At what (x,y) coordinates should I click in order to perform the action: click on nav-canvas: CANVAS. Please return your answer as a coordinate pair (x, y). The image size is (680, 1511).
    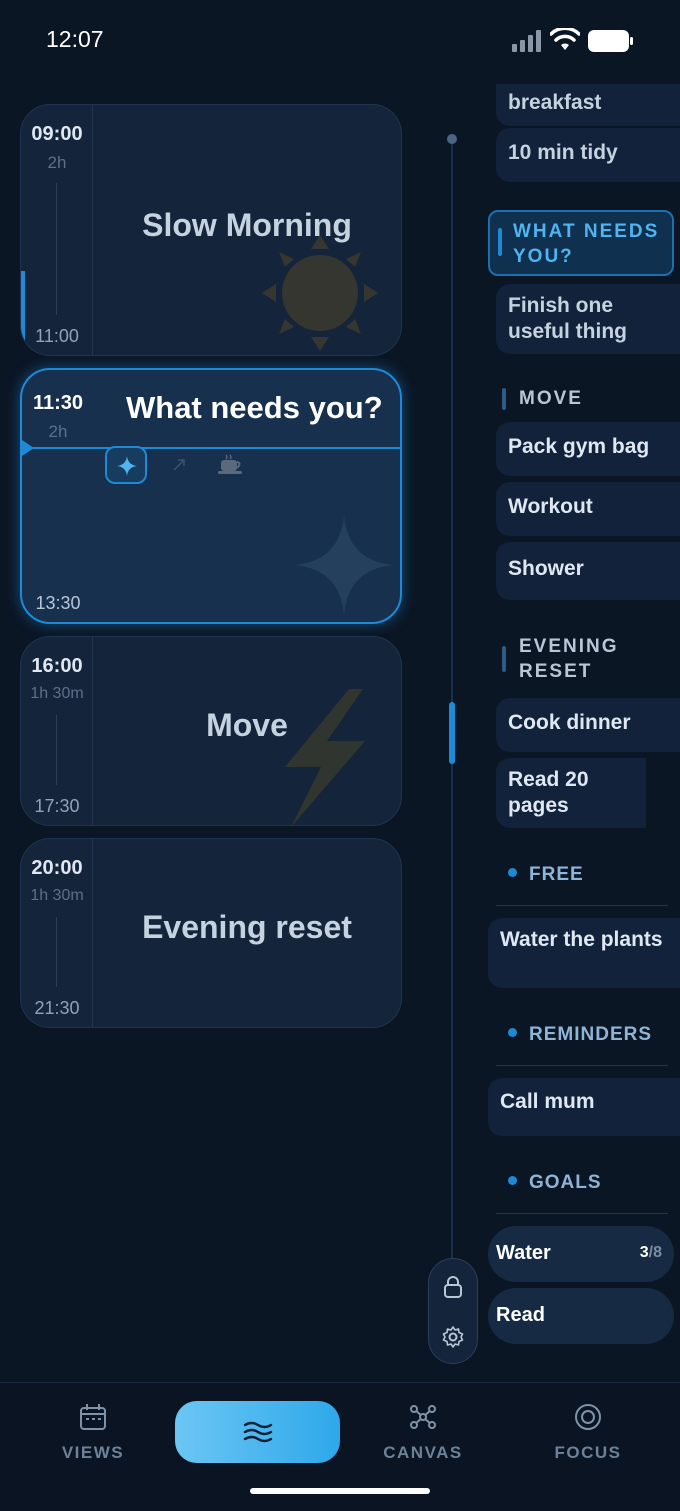
    Looking at the image, I should click on (423, 1433).